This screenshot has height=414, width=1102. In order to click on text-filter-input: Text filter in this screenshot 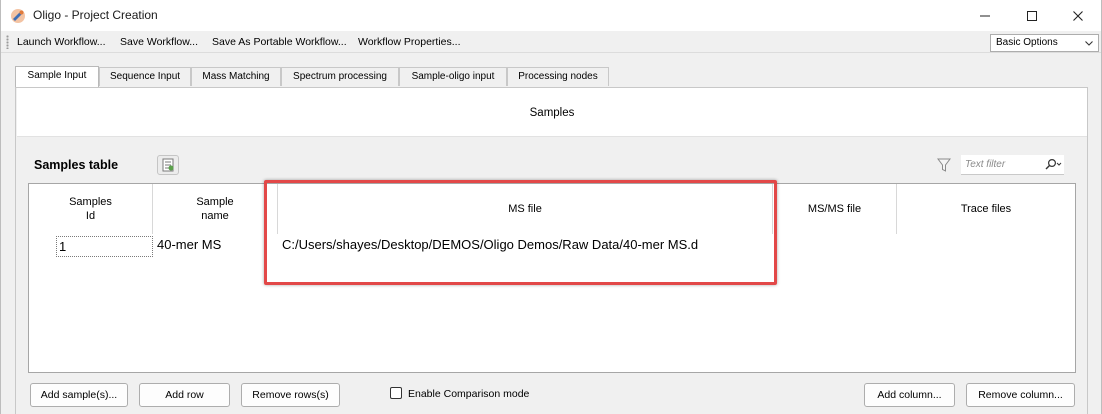, I will do `click(1012, 165)`.